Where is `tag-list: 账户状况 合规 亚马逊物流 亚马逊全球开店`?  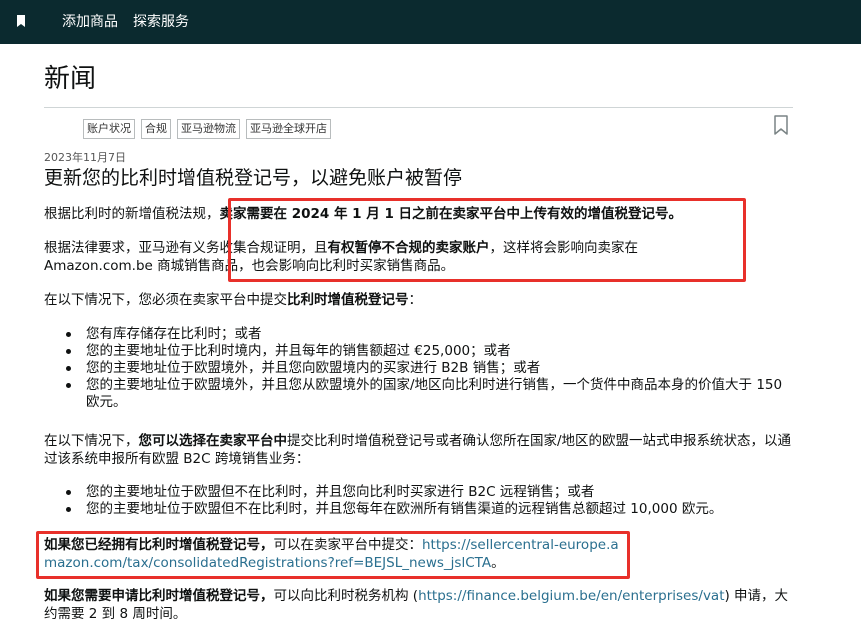 tag-list: 账户状况 合规 亚马逊物流 亚马逊全球开店 is located at coordinates (207, 129).